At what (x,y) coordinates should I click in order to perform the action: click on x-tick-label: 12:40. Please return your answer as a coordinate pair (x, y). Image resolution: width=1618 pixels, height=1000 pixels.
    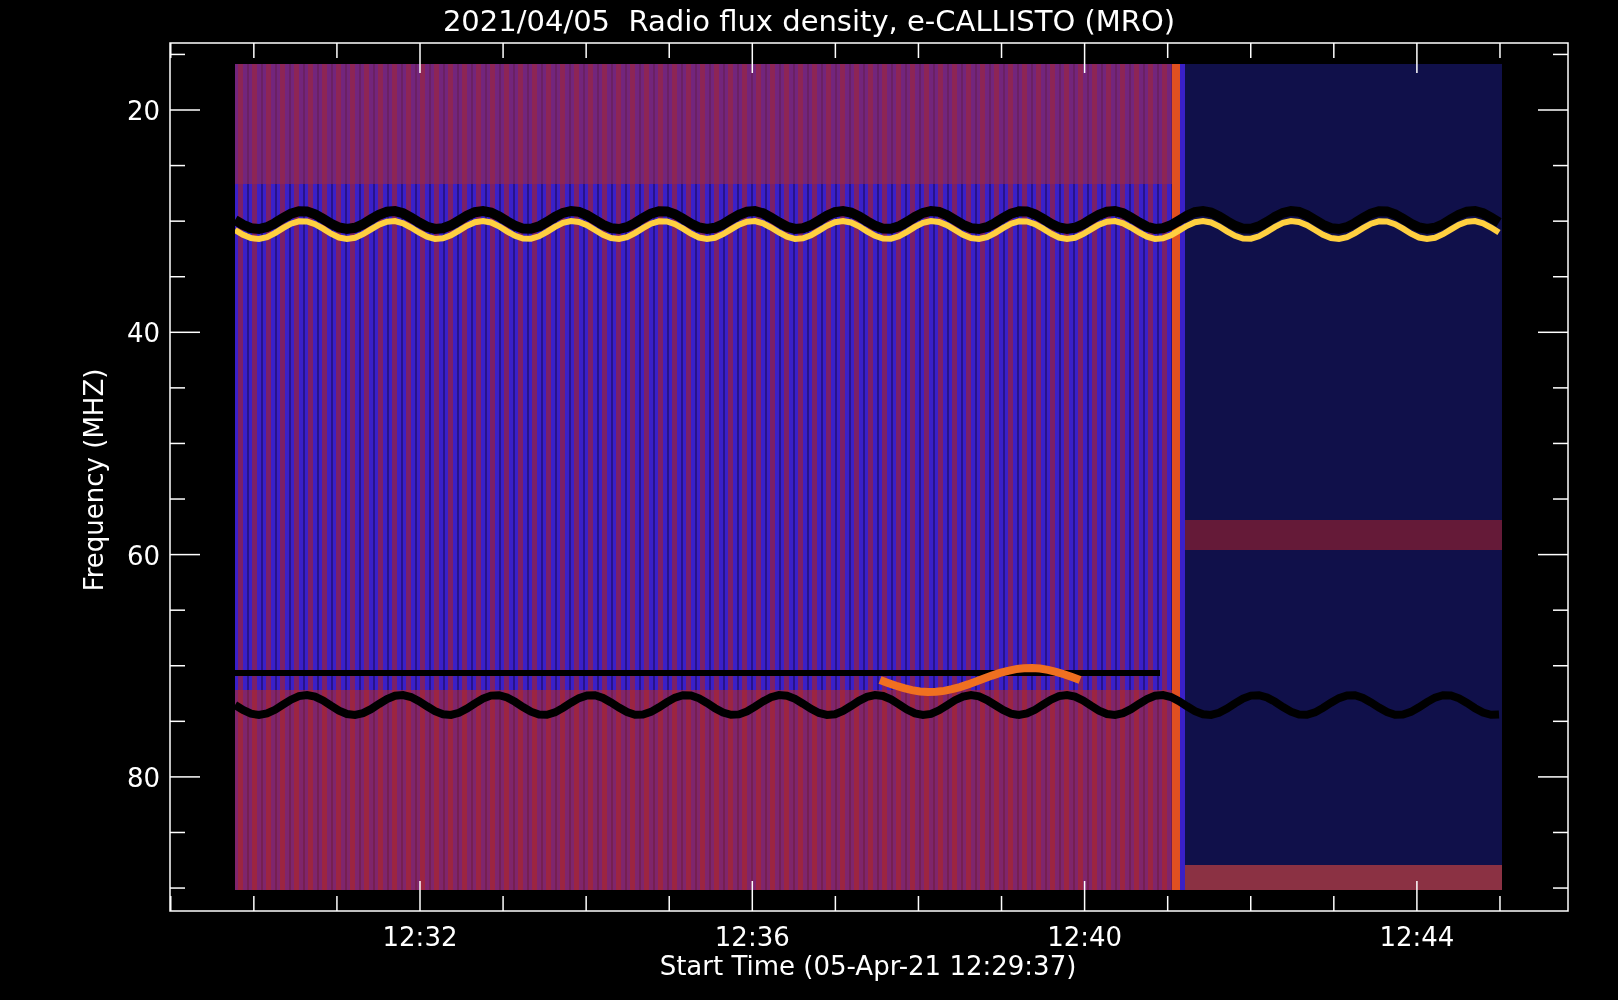
    Looking at the image, I should click on (1085, 937).